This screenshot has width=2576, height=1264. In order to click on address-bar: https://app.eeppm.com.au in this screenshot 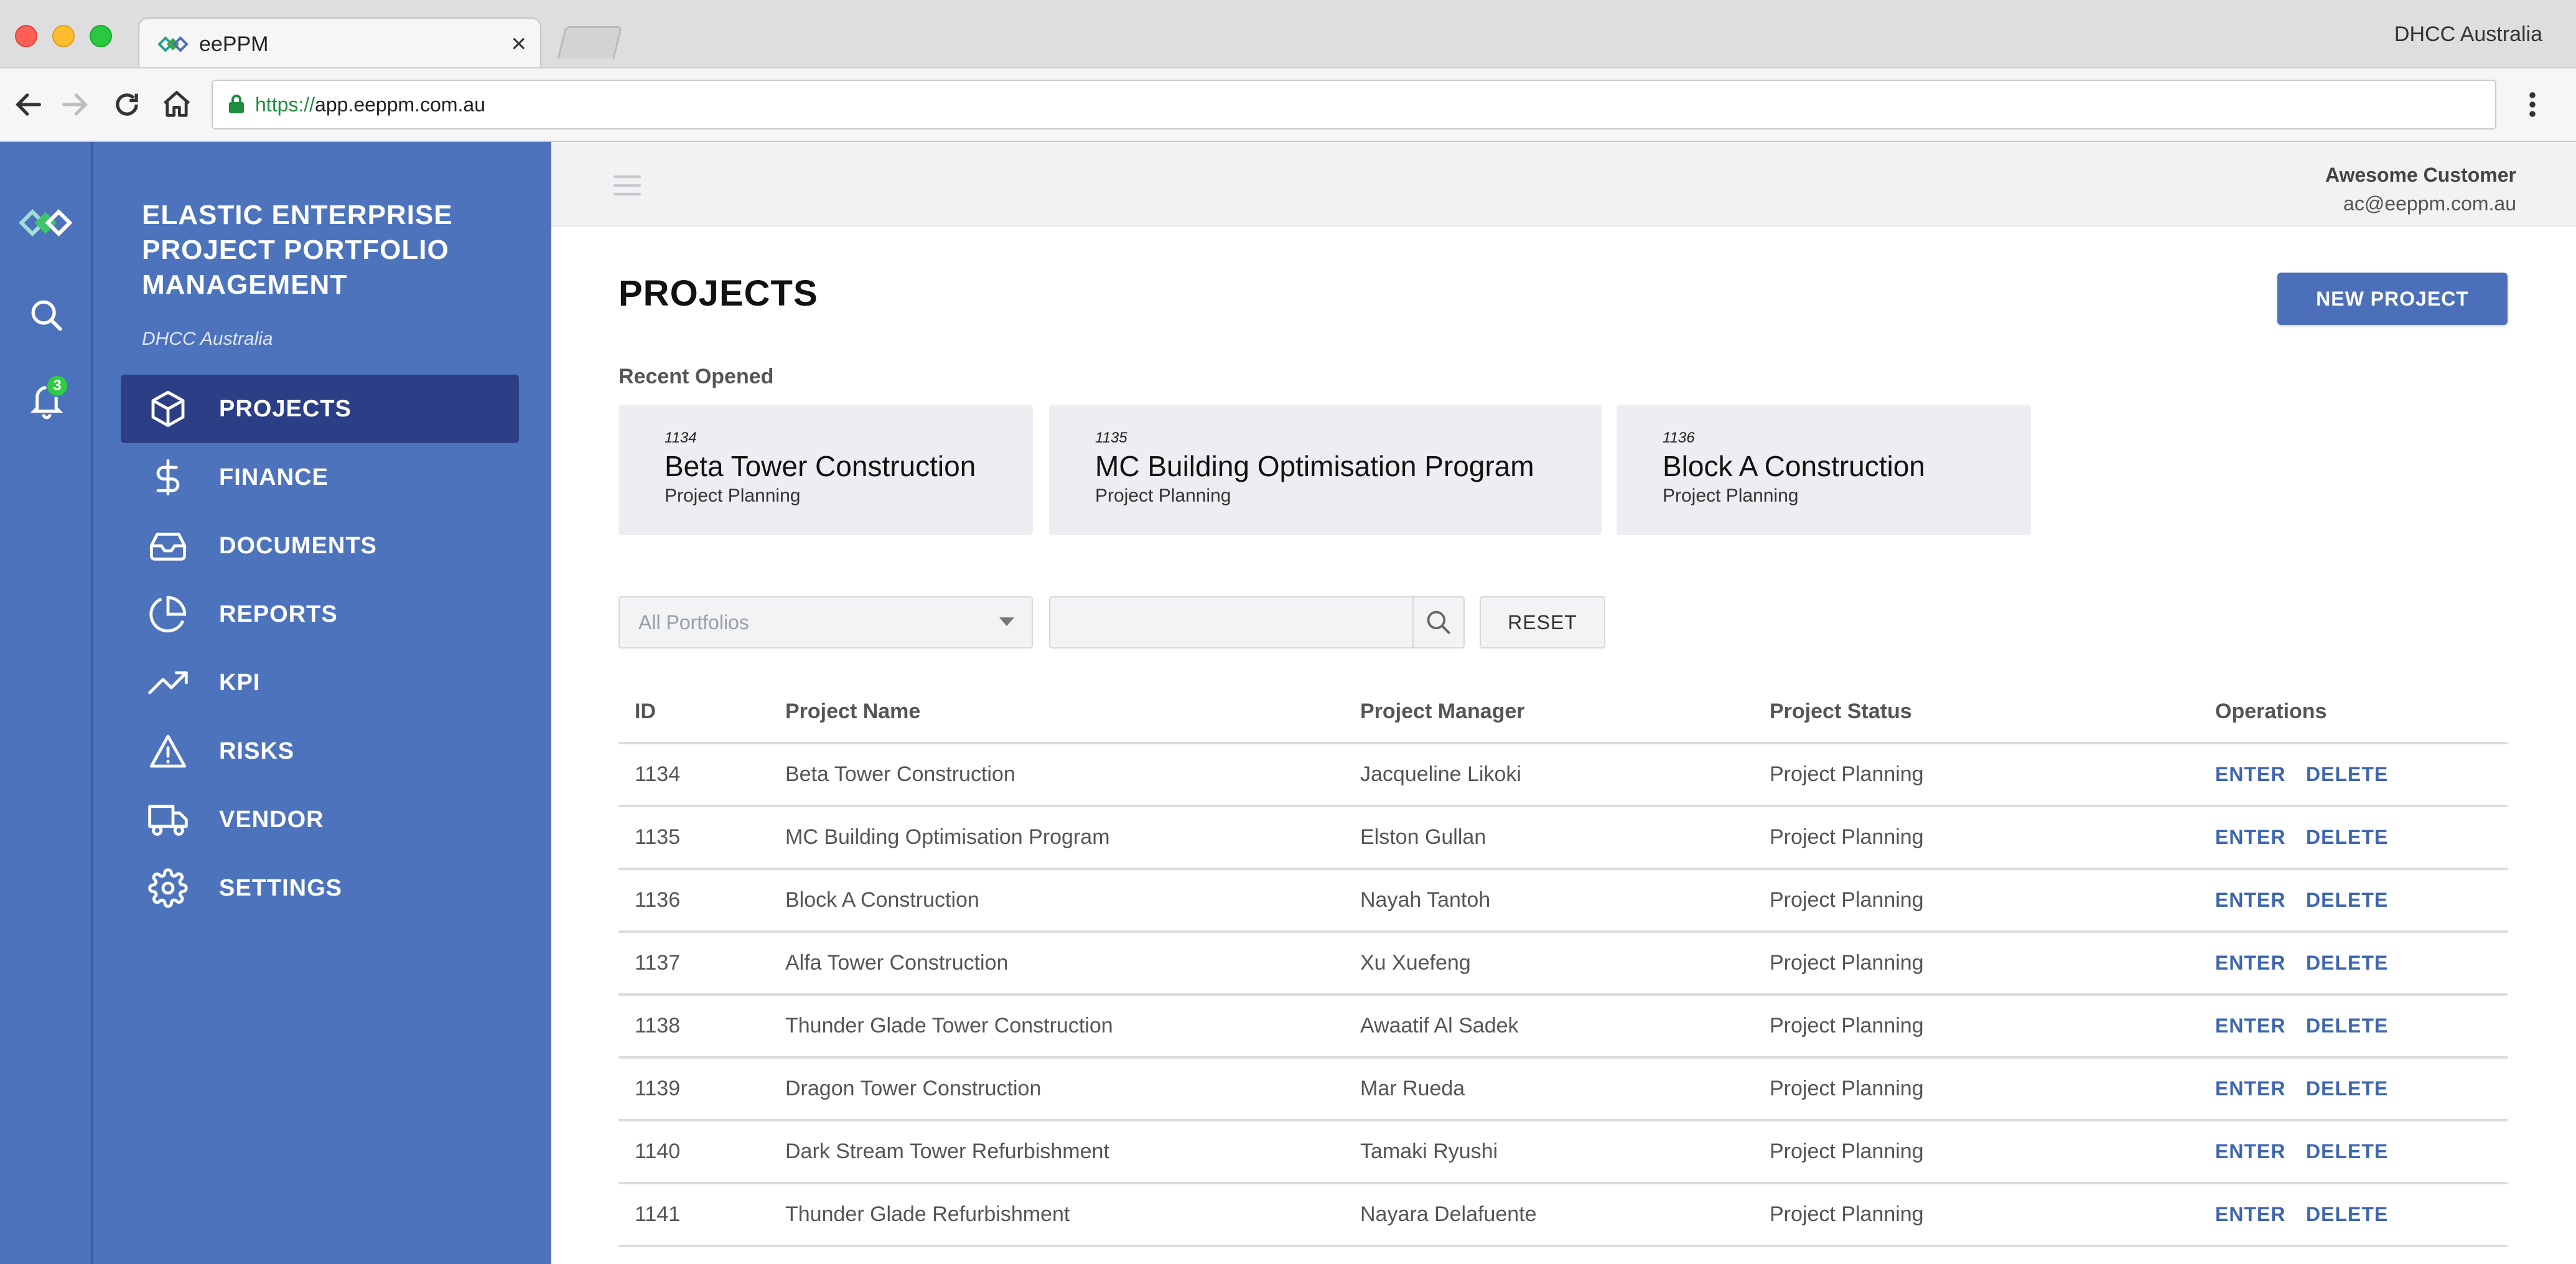, I will do `click(1354, 104)`.